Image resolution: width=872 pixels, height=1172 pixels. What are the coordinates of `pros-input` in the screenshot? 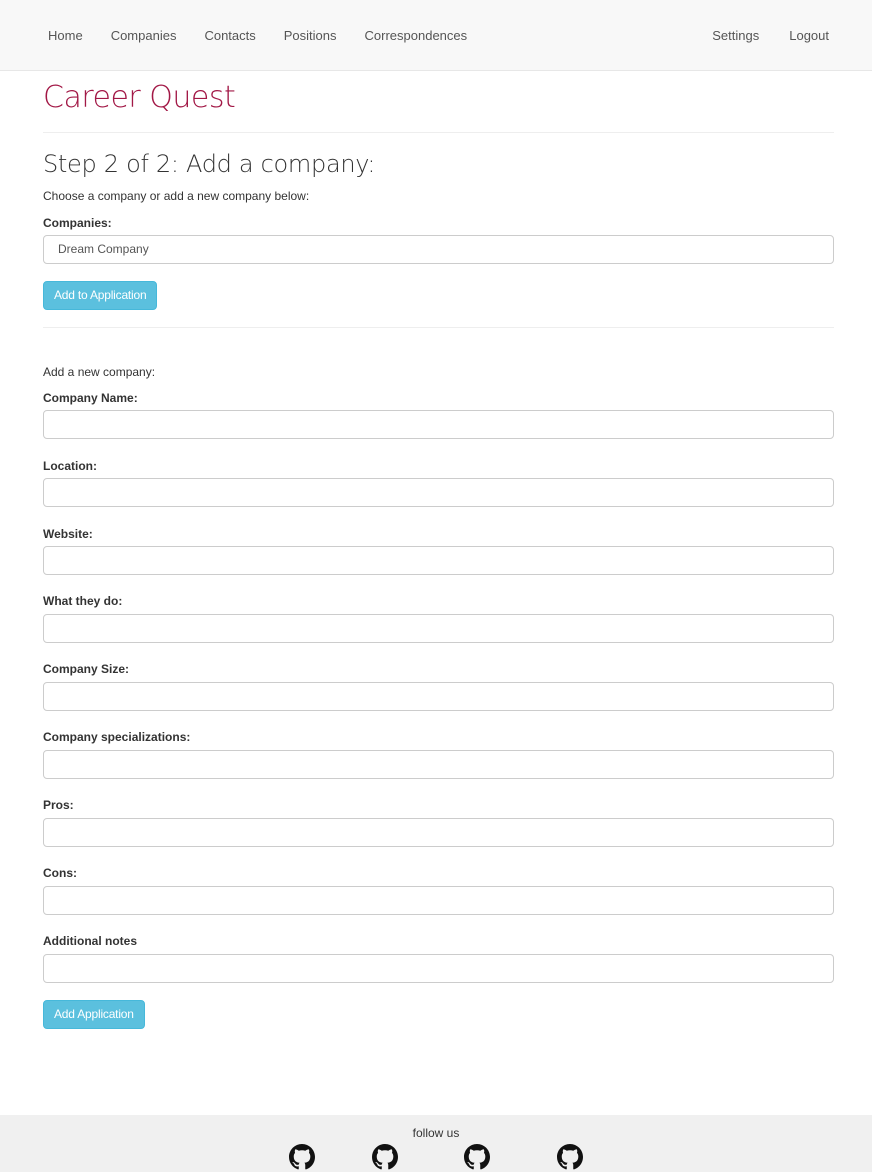 It's located at (438, 832).